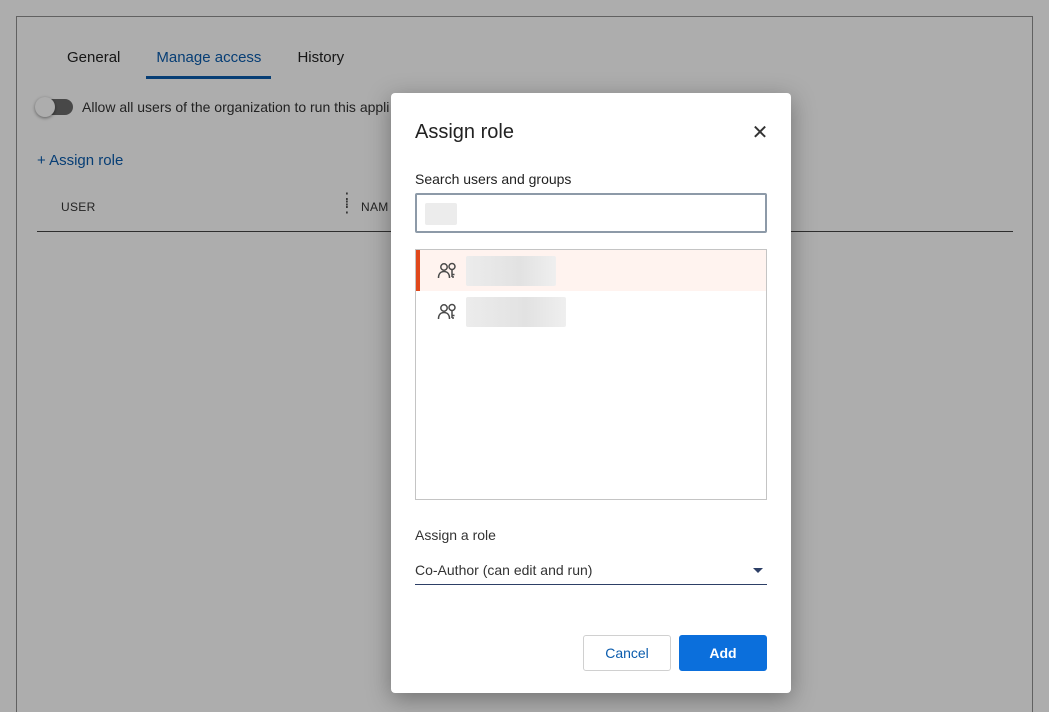 The width and height of the screenshot is (1049, 712). What do you see at coordinates (455, 535) in the screenshot?
I see `assign-role-label: Assign a role` at bounding box center [455, 535].